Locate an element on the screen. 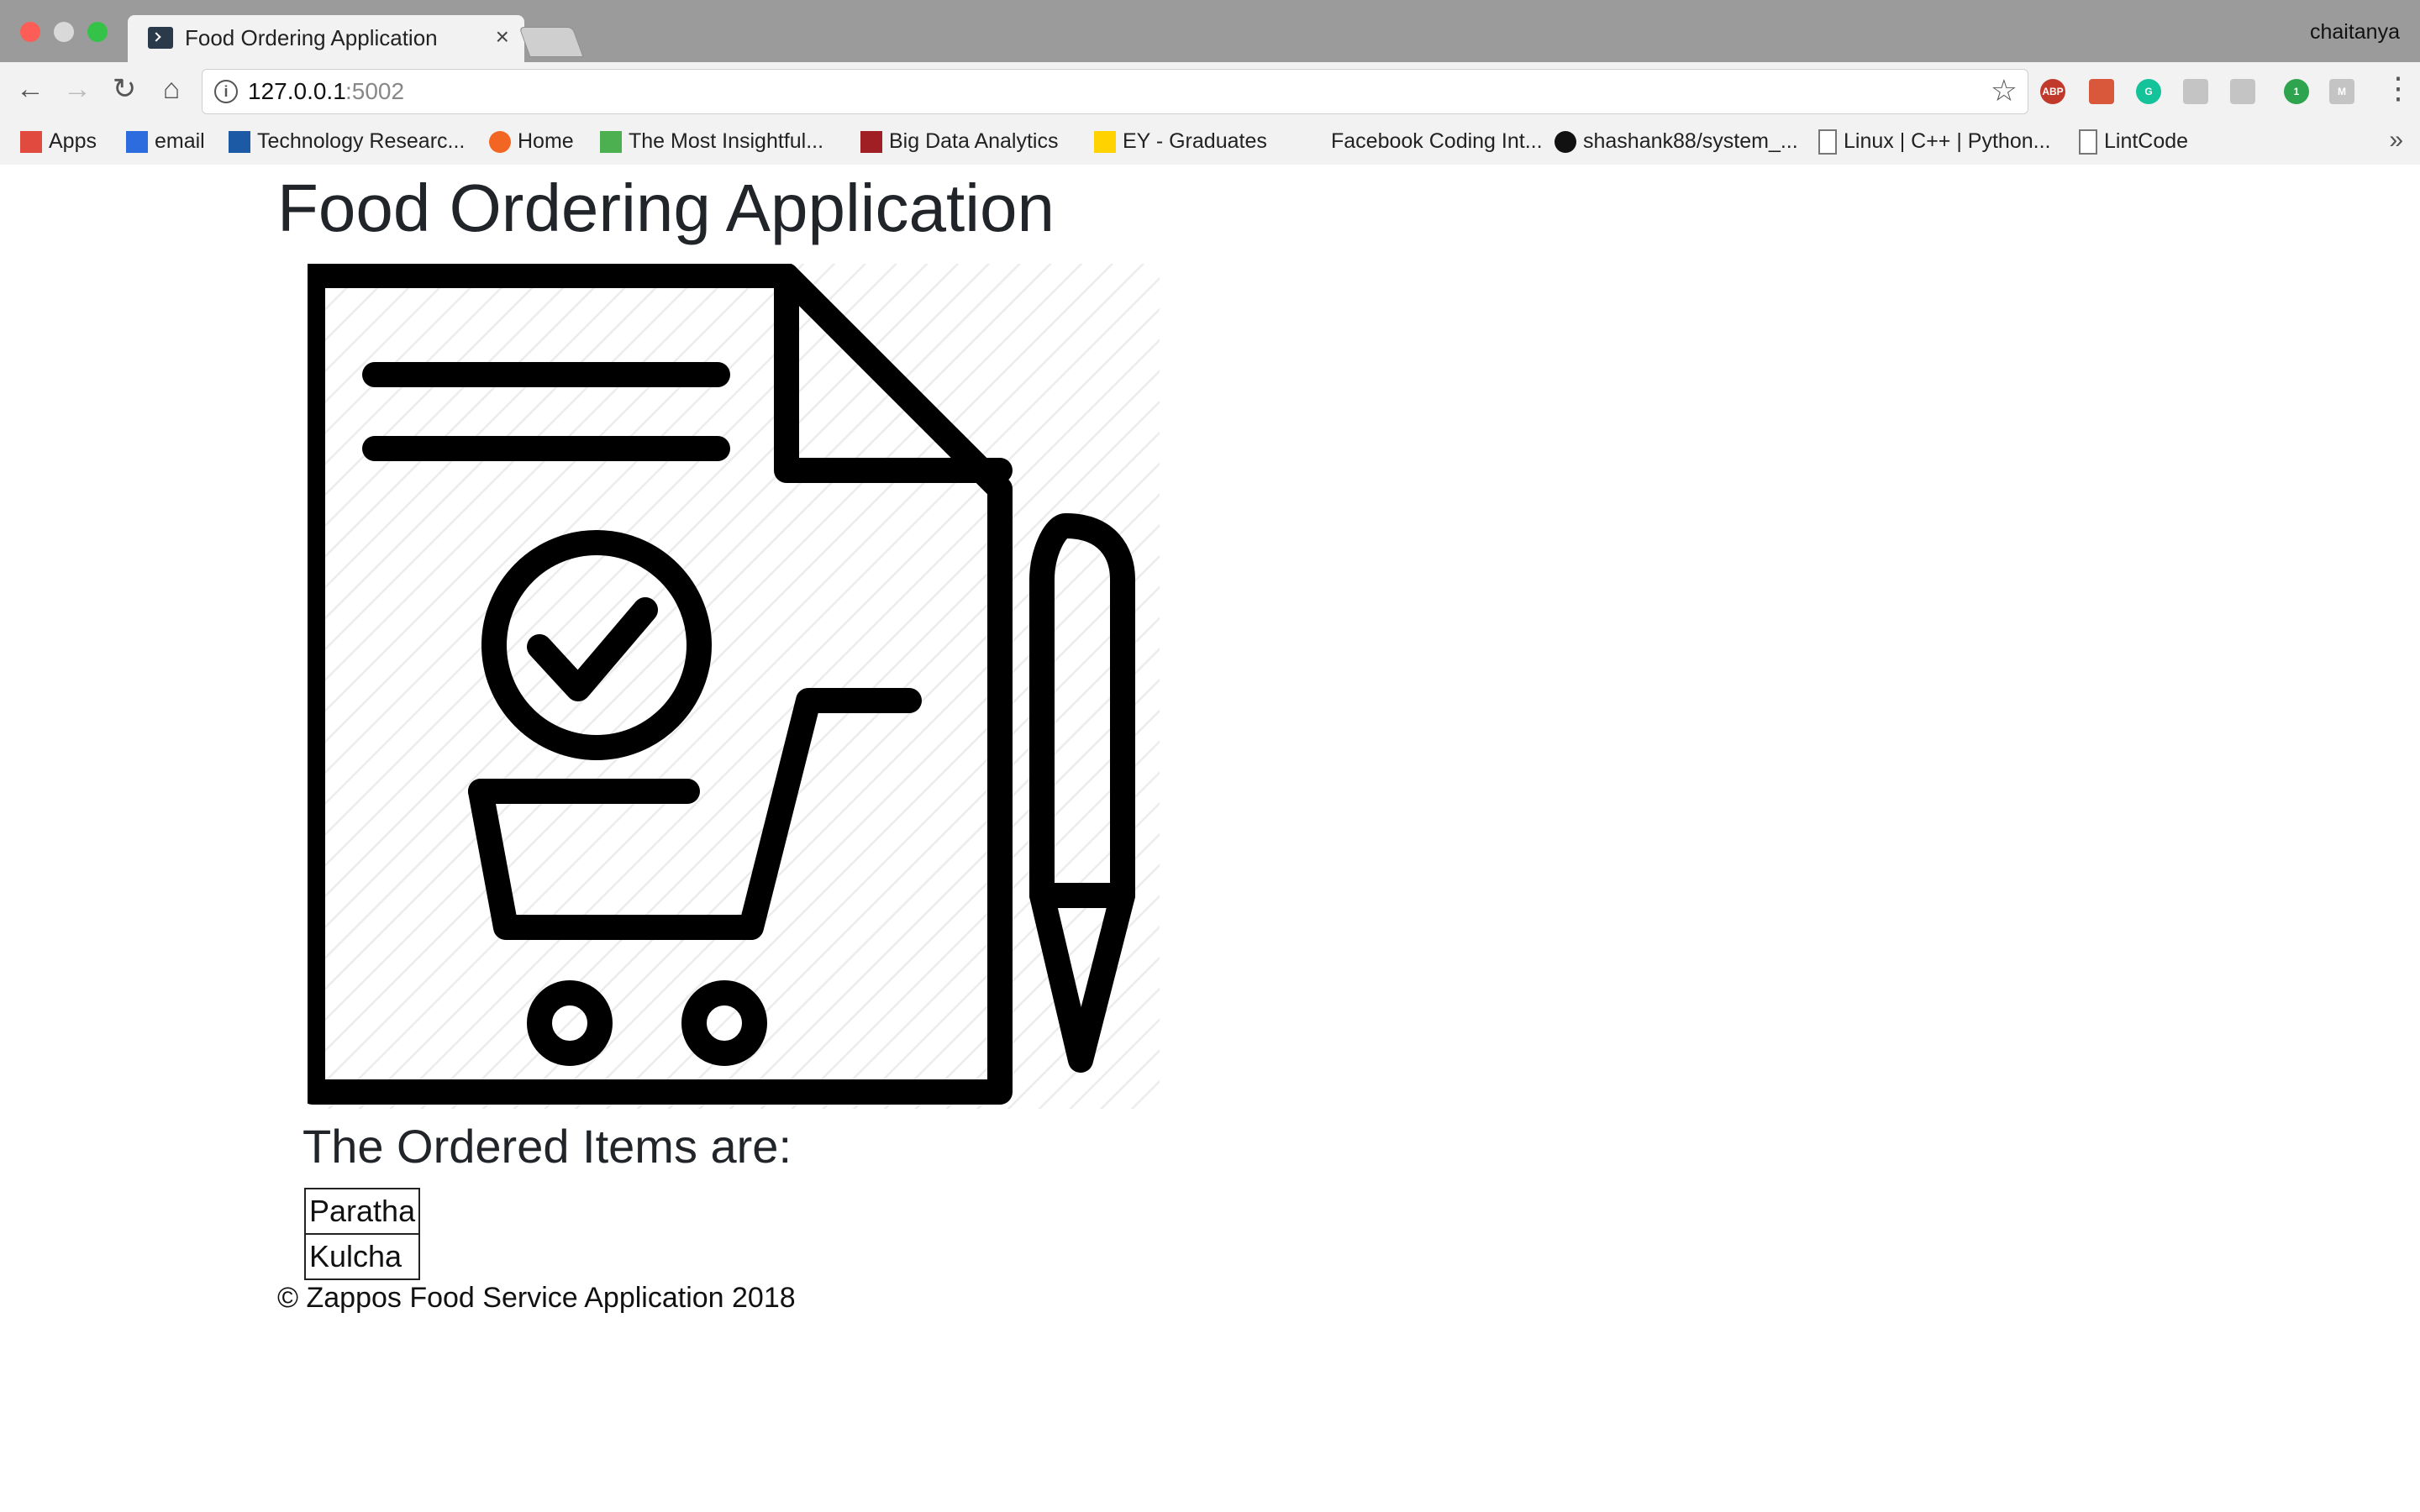 The height and width of the screenshot is (1512, 2420). maximize-window-button is located at coordinates (97, 32).